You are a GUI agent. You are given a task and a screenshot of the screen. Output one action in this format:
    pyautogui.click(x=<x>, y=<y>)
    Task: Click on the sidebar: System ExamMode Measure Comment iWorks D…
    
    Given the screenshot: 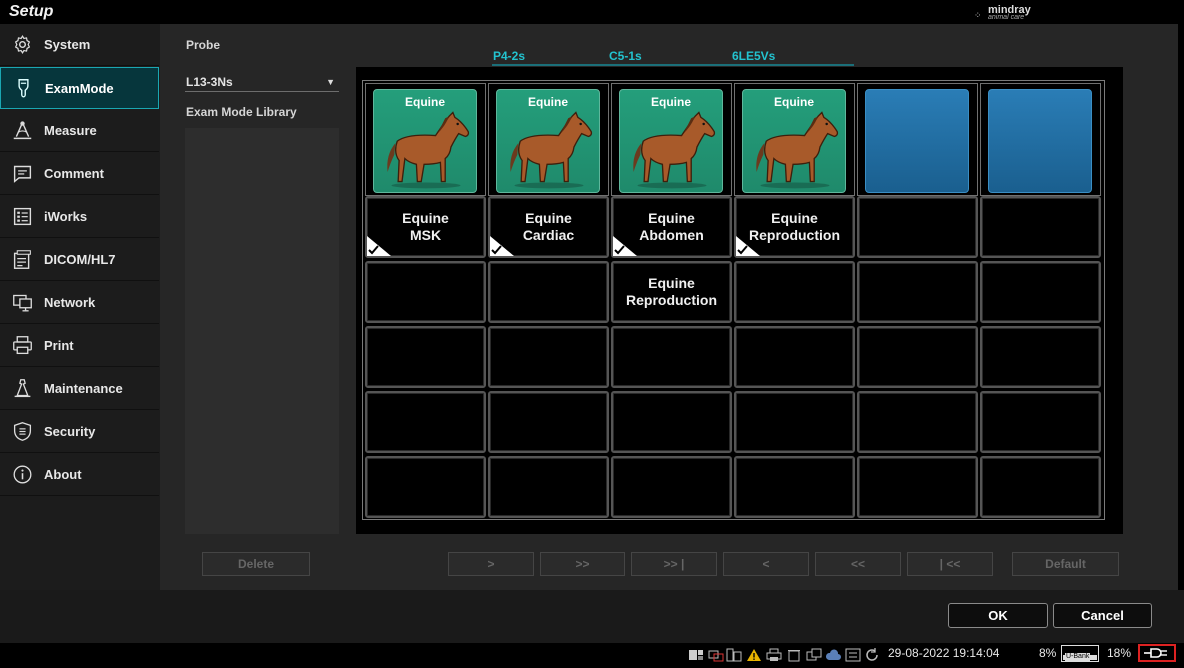 What is the action you would take?
    pyautogui.click(x=80, y=307)
    